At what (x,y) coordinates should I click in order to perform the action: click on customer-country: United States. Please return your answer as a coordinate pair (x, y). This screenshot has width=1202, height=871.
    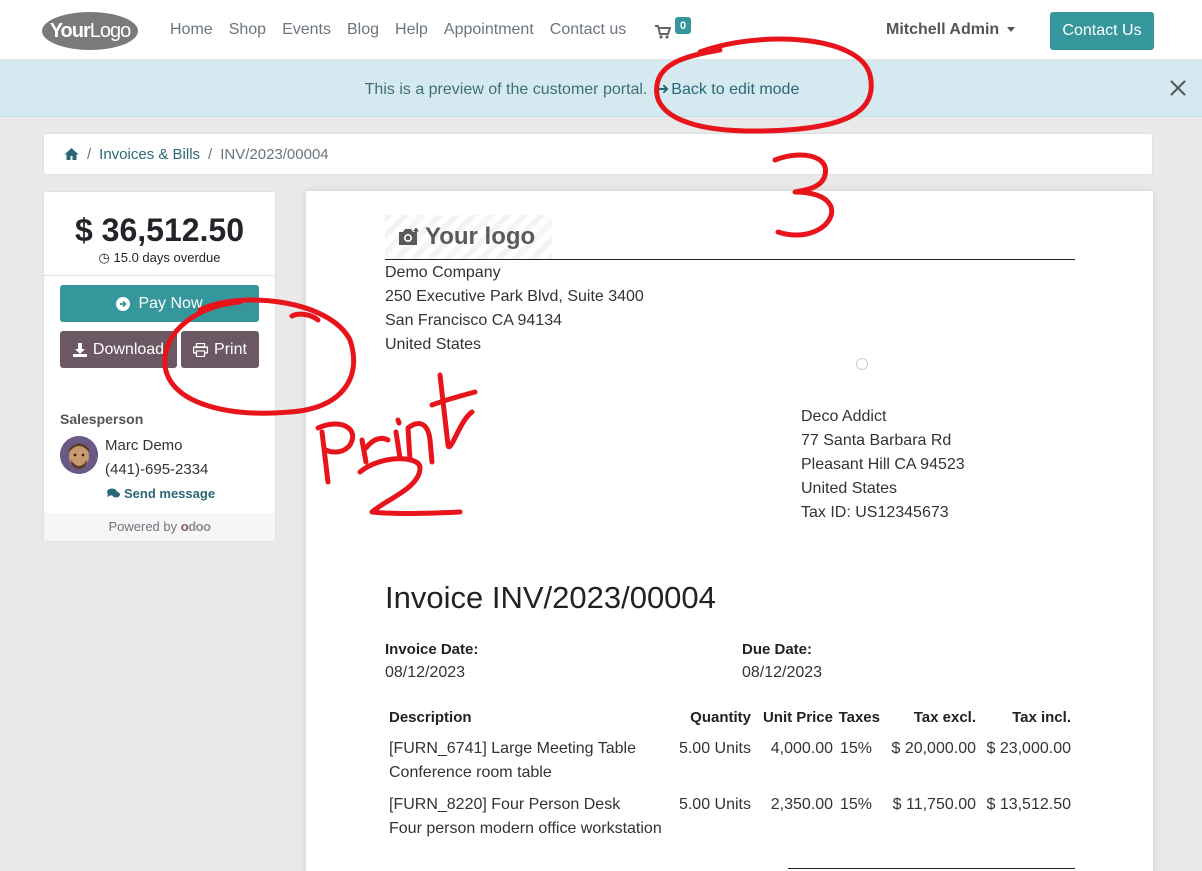
    Looking at the image, I should click on (849, 488).